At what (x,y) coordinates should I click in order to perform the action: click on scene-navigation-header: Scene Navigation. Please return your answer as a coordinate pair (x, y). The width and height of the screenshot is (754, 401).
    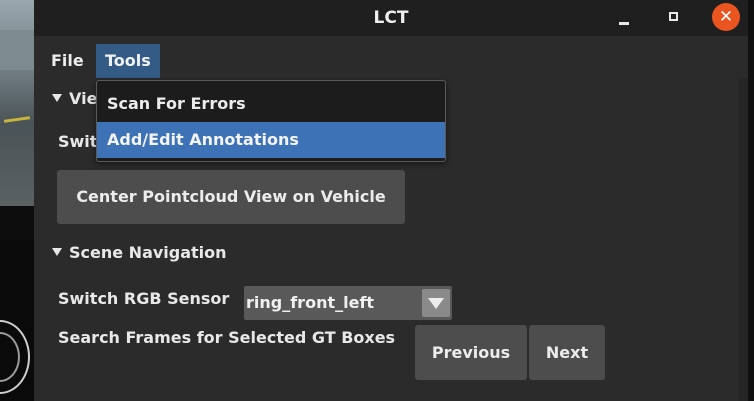
    Looking at the image, I should click on (139, 252).